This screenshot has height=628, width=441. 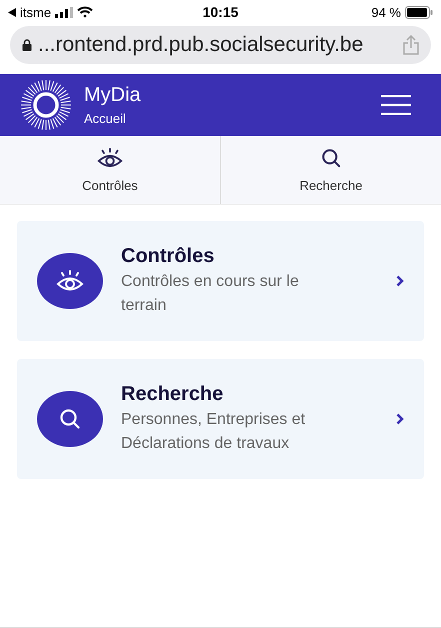 I want to click on address-bar: ...rontend.prd.pub.socialsecurity.be, so click(x=220, y=45).